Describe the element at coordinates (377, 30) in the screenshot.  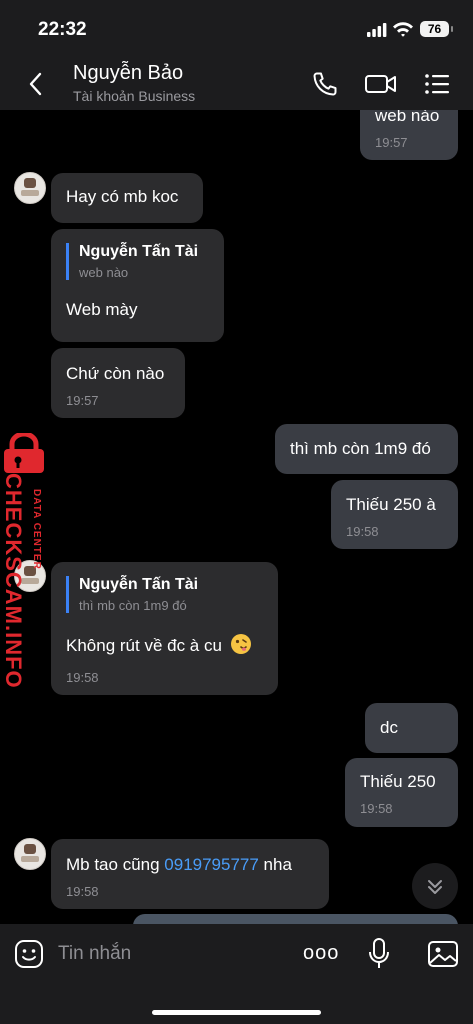
I see `cellular-signal-icon` at that location.